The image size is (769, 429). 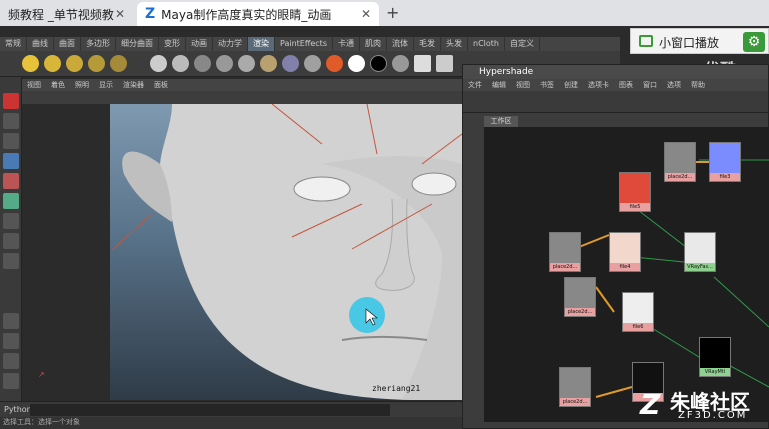 What do you see at coordinates (689, 42) in the screenshot?
I see `mini-player-button: 小窗口播放` at bounding box center [689, 42].